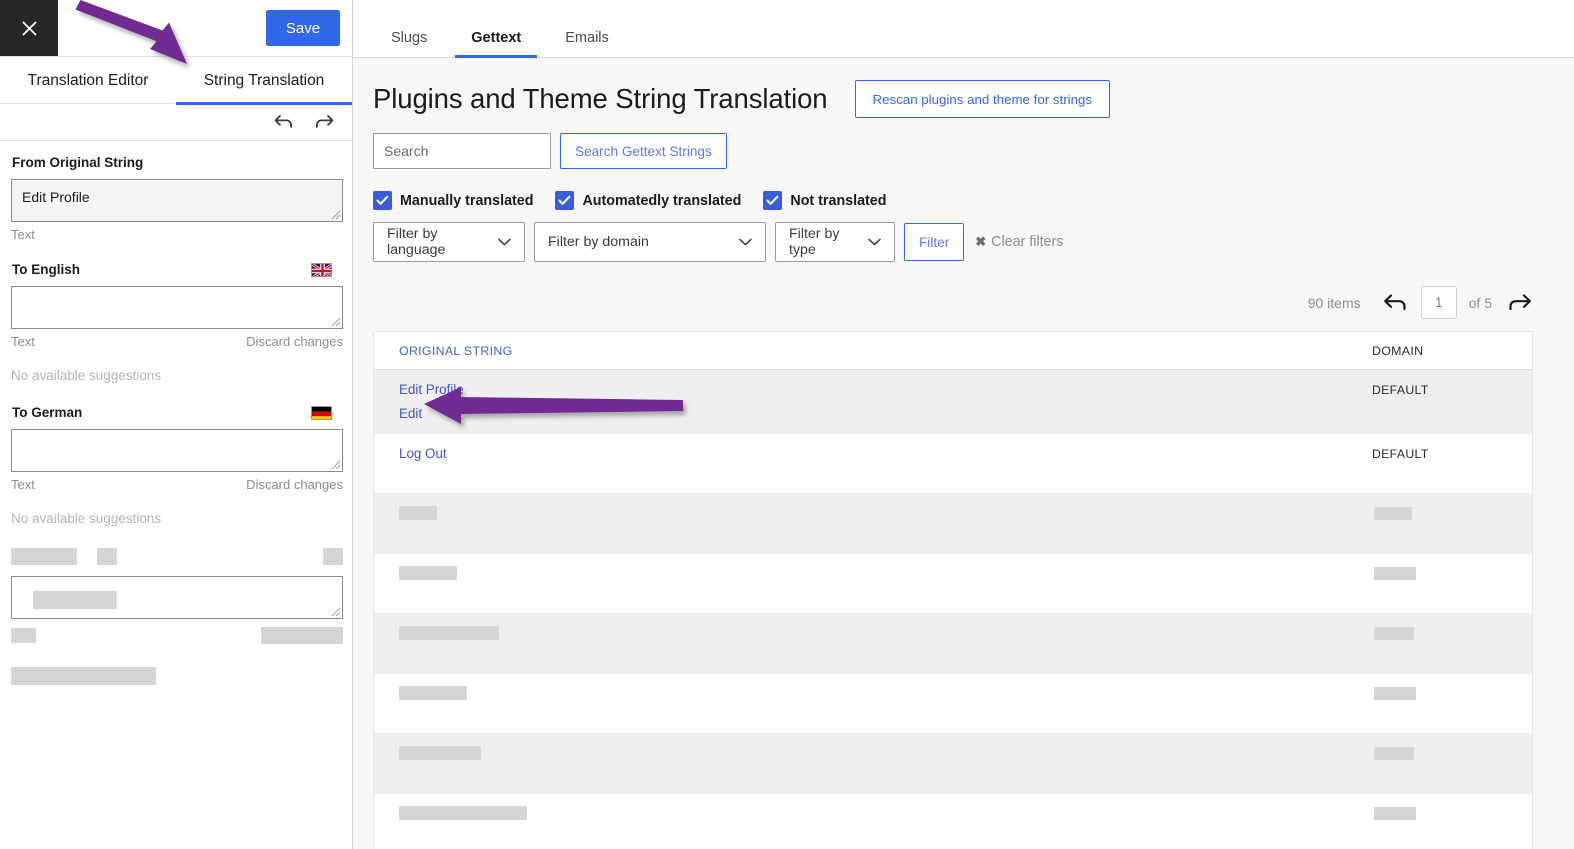 Image resolution: width=1574 pixels, height=849 pixels. Describe the element at coordinates (1480, 302) in the screenshot. I see `pagination-of-label: of 5` at that location.